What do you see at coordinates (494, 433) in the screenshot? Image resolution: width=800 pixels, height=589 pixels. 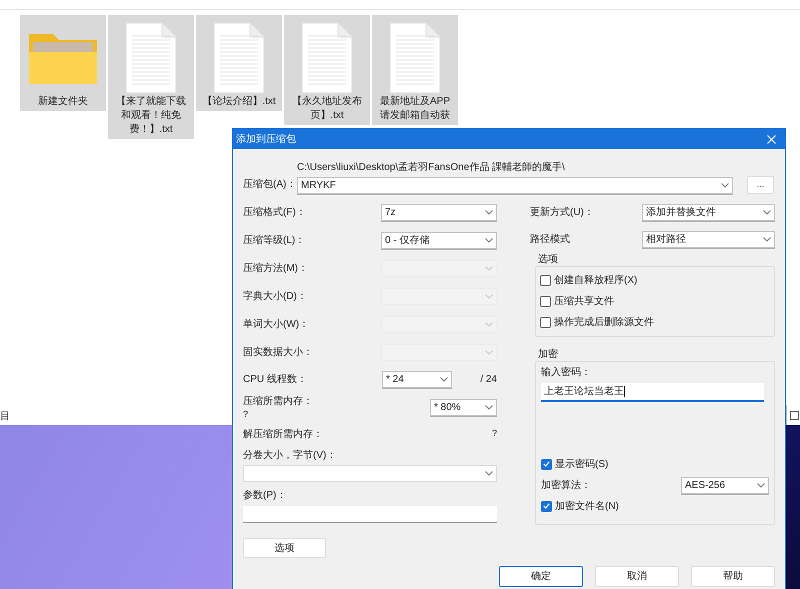 I see `decompress-memory-value: ?` at bounding box center [494, 433].